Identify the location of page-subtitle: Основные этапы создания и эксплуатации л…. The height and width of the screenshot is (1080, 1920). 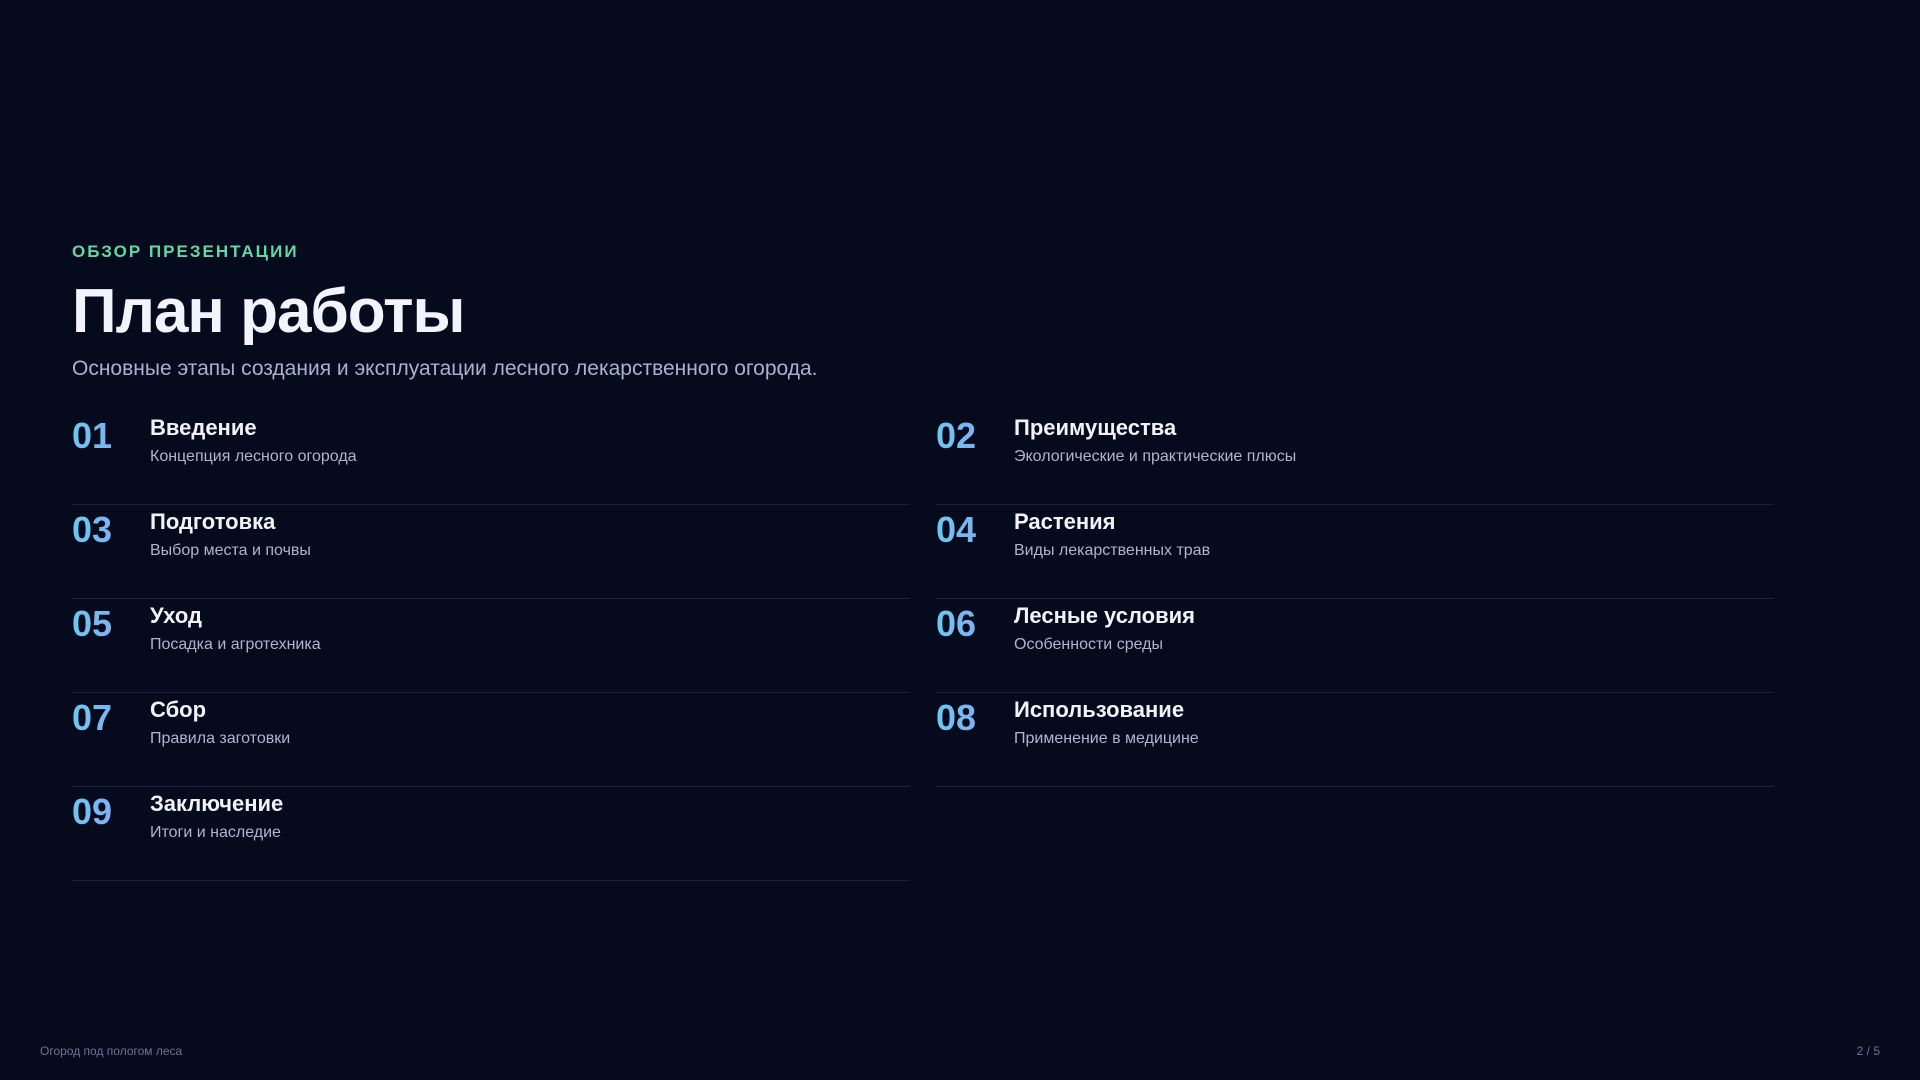
(445, 368).